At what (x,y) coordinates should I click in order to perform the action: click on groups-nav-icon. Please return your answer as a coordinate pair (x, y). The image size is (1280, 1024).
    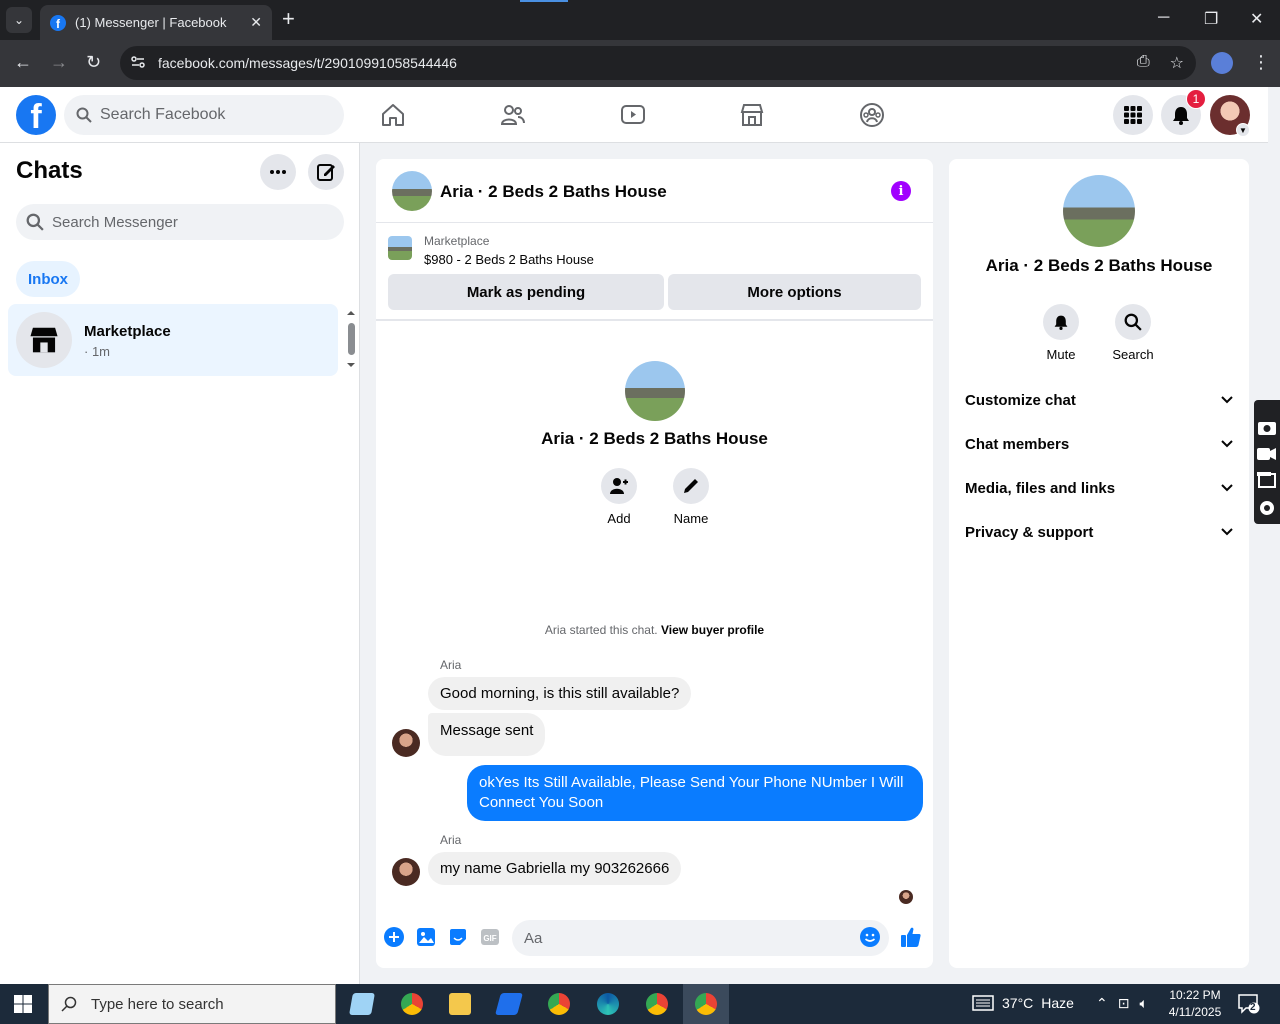
    Looking at the image, I should click on (872, 115).